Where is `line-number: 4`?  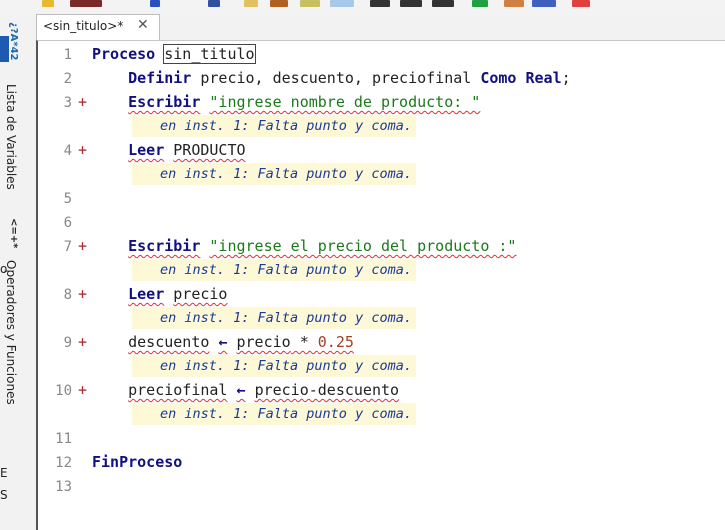 line-number: 4 is located at coordinates (67, 151).